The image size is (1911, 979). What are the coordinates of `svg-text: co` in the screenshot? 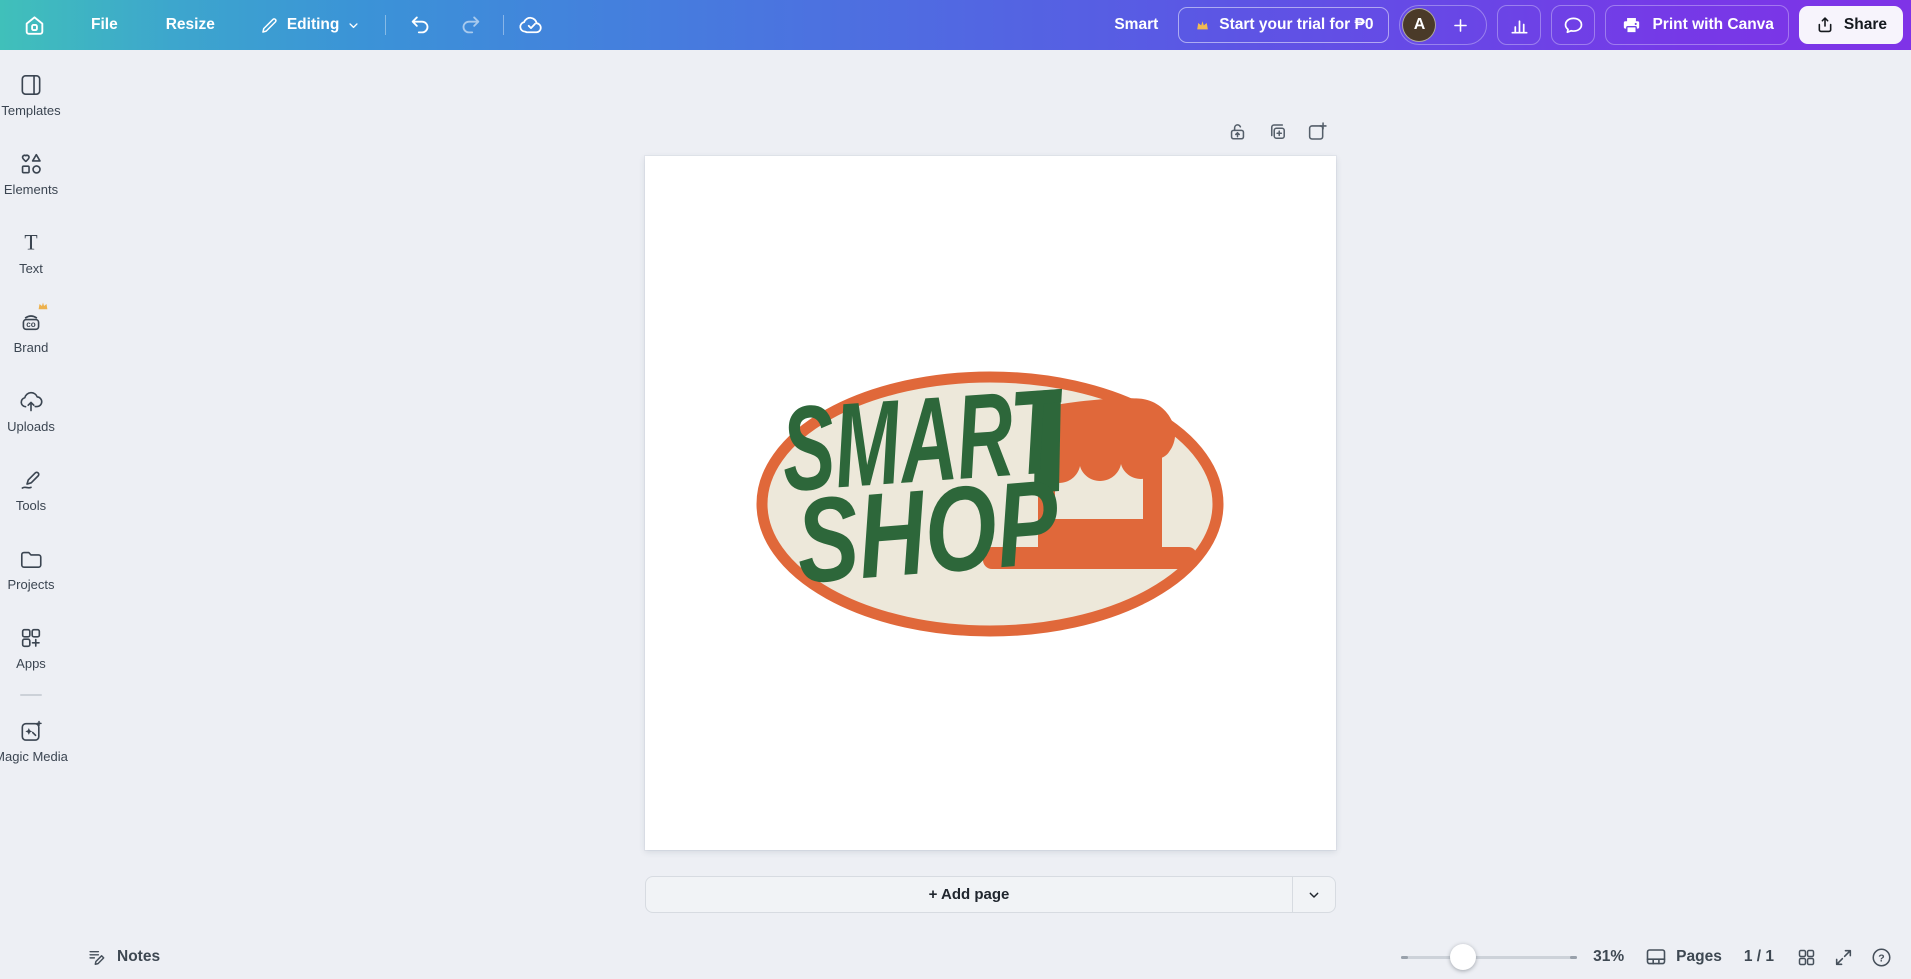 It's located at (31, 324).